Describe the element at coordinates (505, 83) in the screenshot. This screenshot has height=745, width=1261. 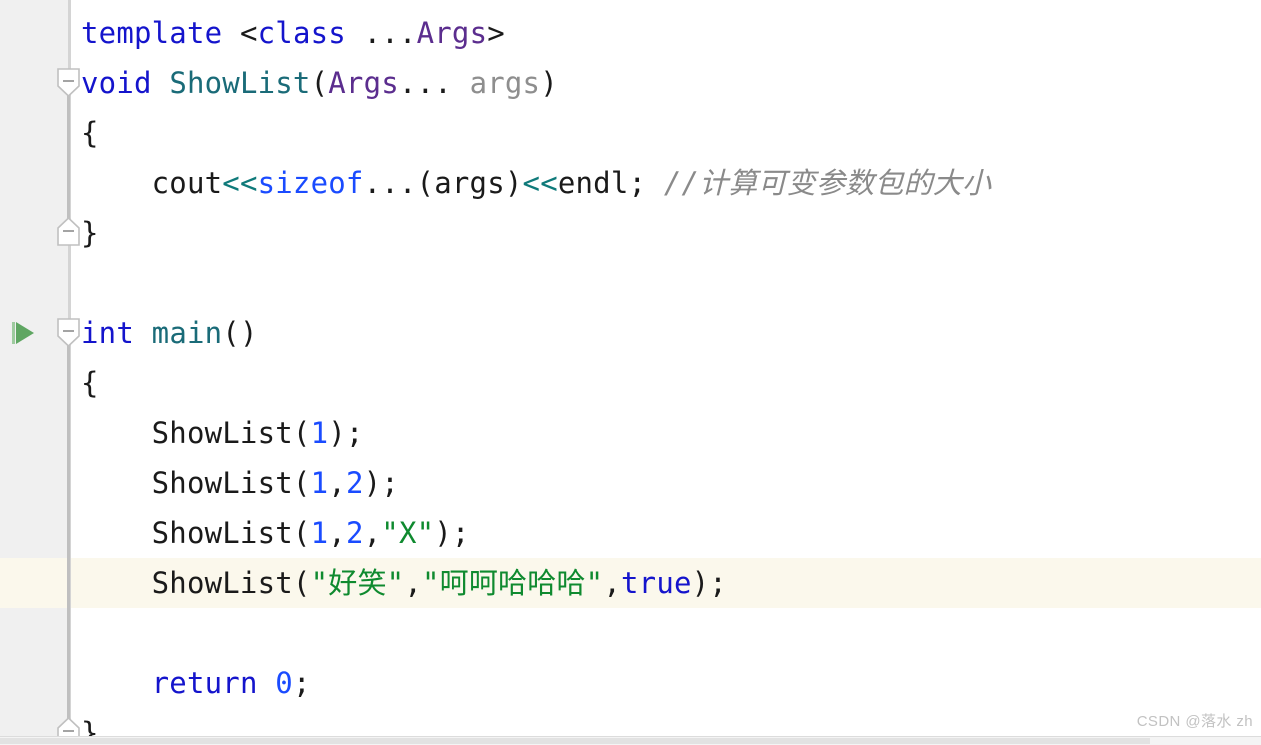
I see `token-param: args` at that location.